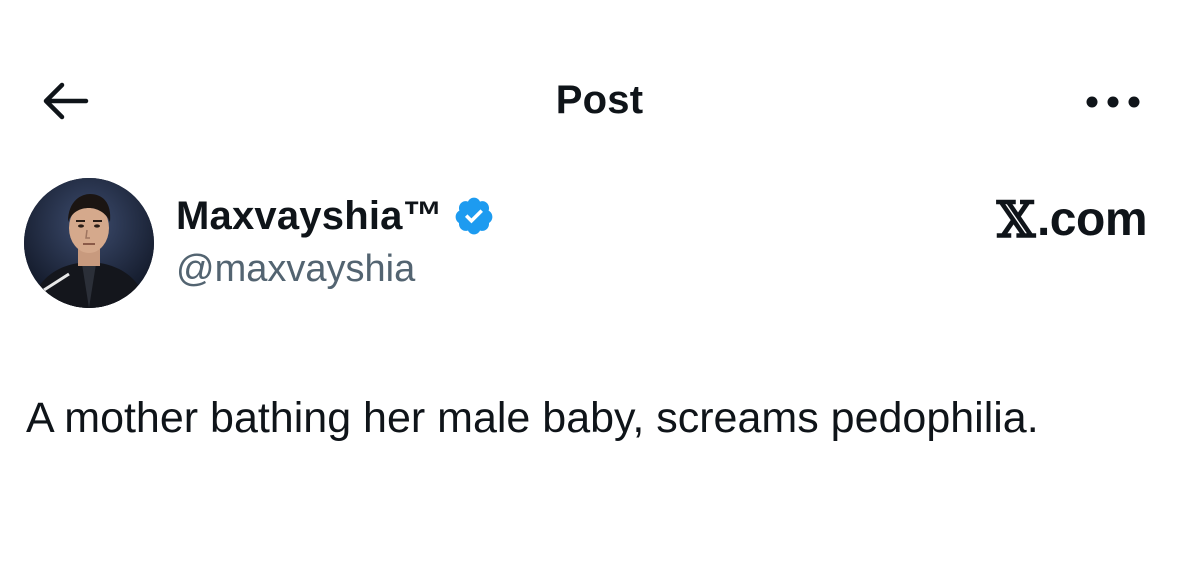 The image size is (1199, 576). Describe the element at coordinates (1016, 219) in the screenshot. I see `x-logo-icon: 𝕏` at that location.